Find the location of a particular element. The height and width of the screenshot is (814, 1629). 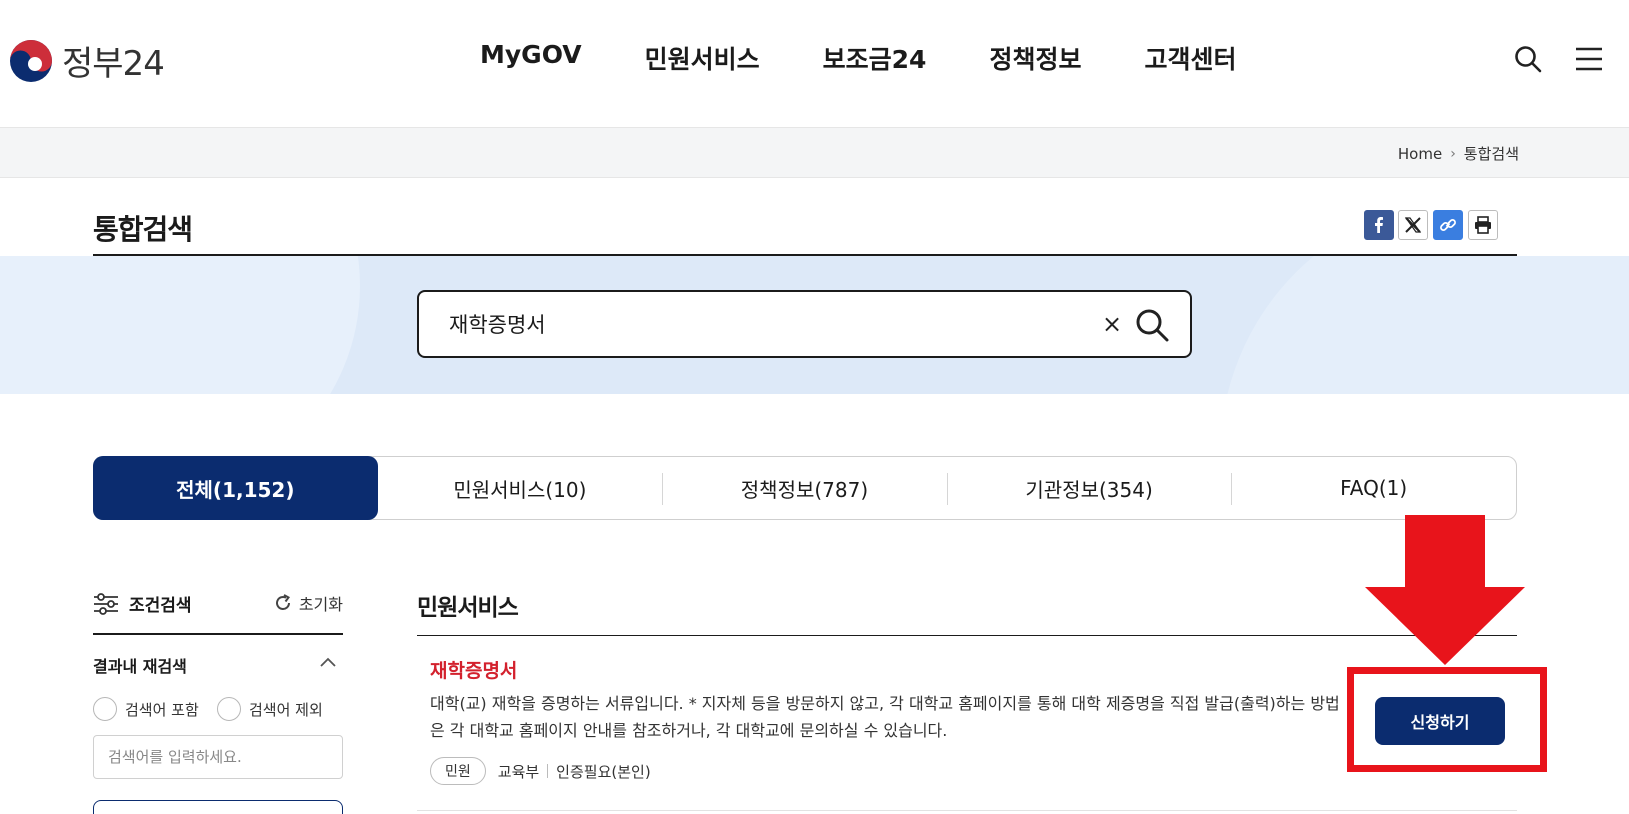

site-logo: 정부24 is located at coordinates (86, 60).